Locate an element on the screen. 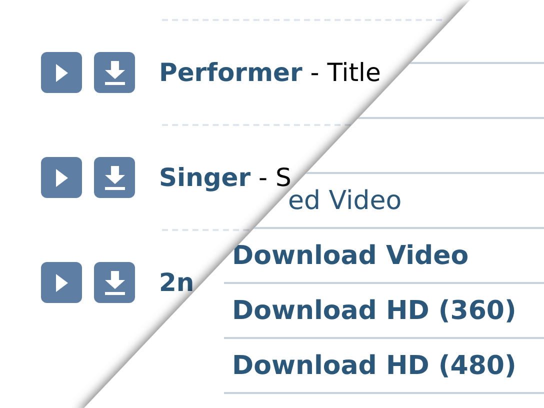  menu-item: Download Video is located at coordinates (350, 255).